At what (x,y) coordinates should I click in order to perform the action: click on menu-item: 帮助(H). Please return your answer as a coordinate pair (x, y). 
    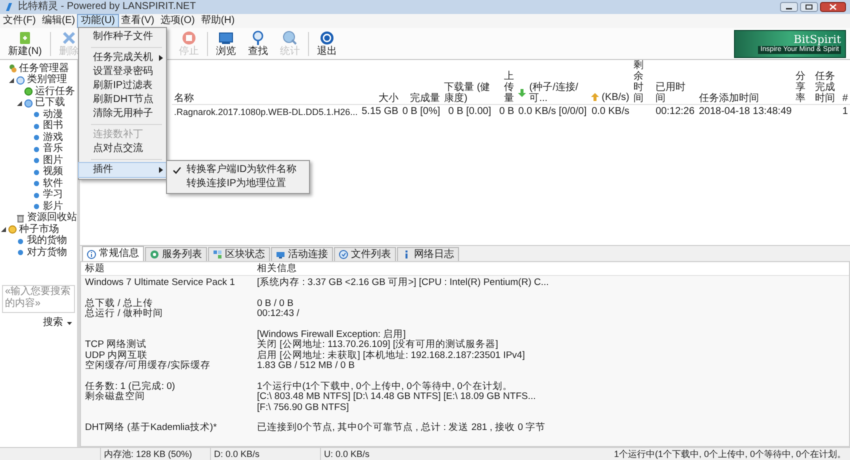
    Looking at the image, I should click on (218, 21).